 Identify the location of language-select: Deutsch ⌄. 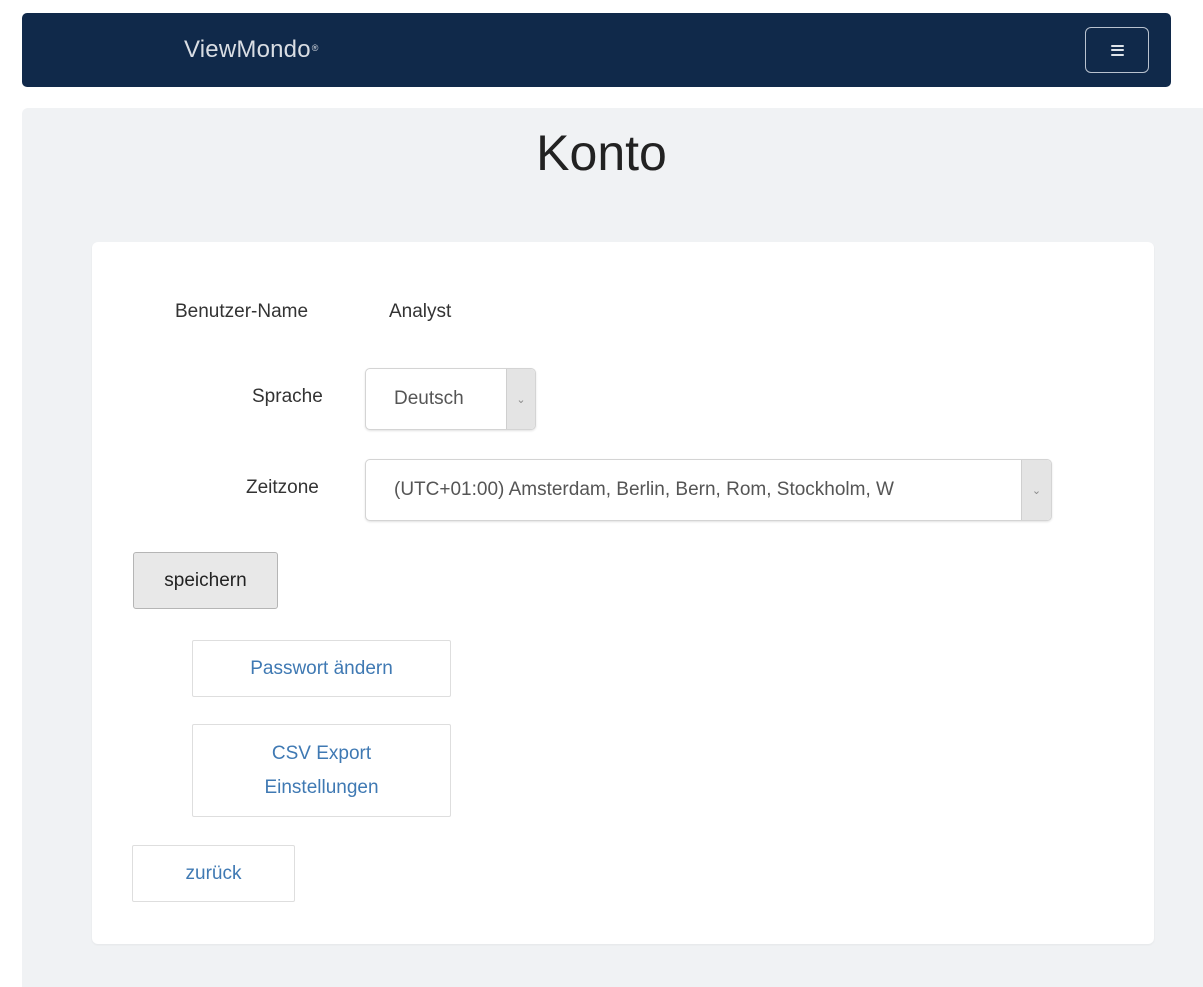
(450, 399).